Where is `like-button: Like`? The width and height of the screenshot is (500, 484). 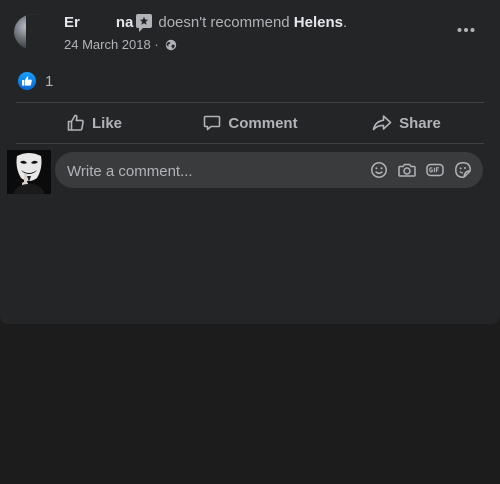 like-button: Like is located at coordinates (94, 123).